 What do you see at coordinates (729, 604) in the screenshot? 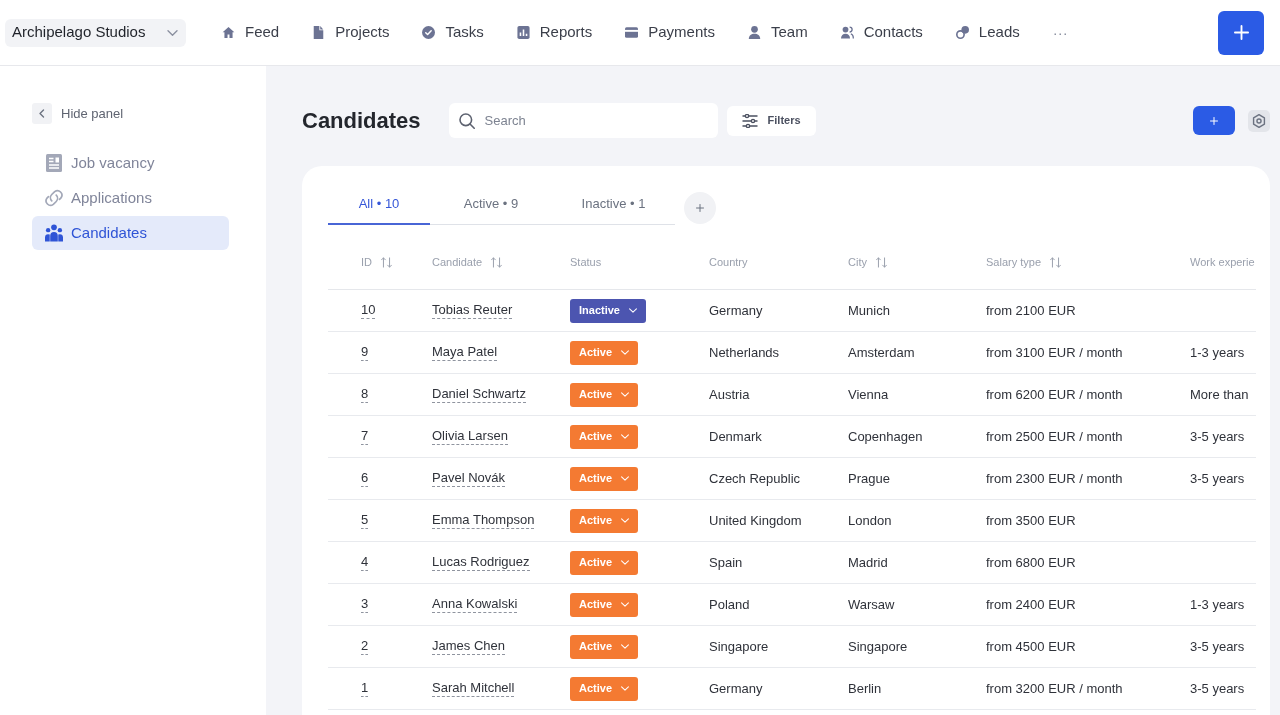
I see `table-cell-text: Poland` at bounding box center [729, 604].